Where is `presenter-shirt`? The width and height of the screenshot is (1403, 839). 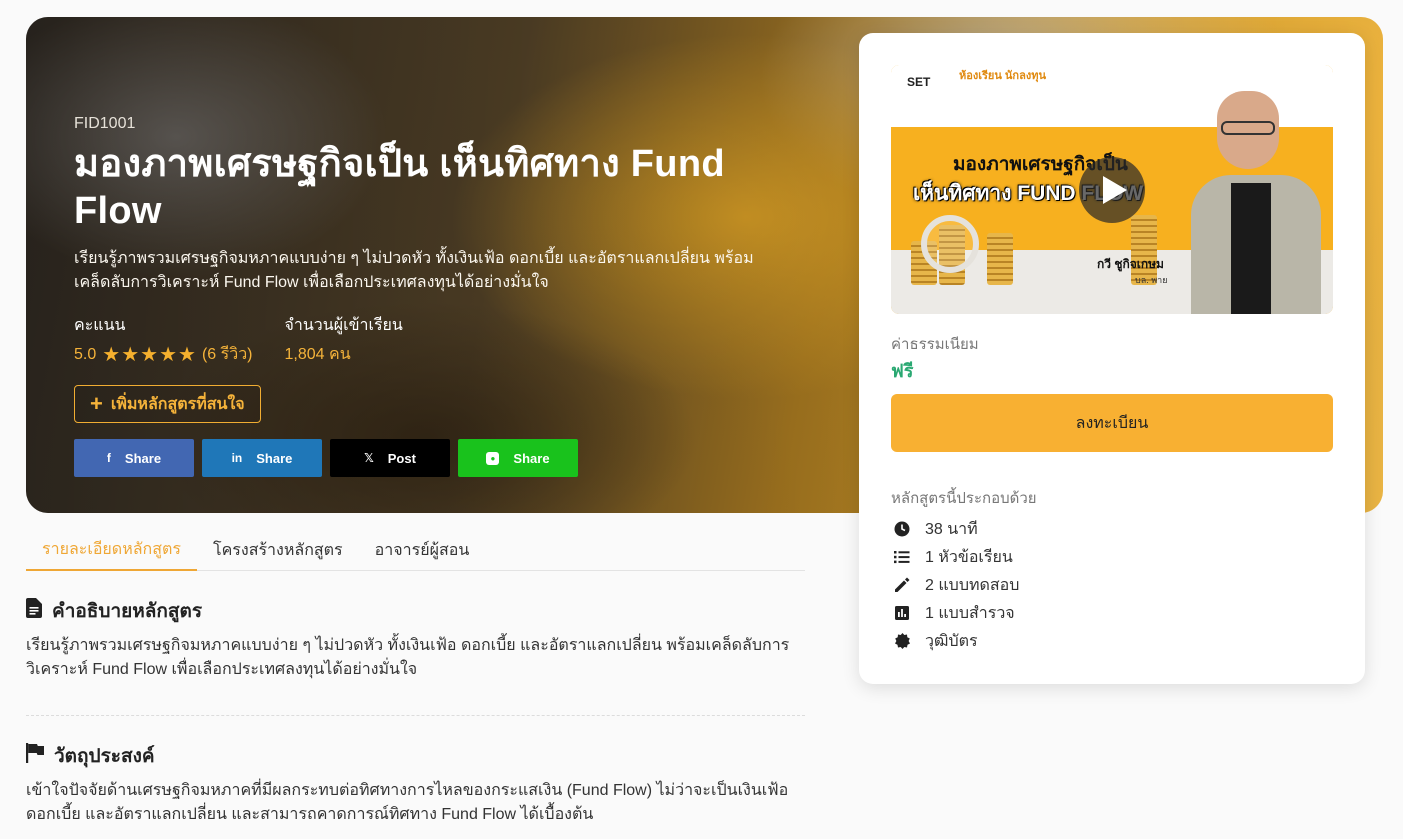 presenter-shirt is located at coordinates (1251, 248).